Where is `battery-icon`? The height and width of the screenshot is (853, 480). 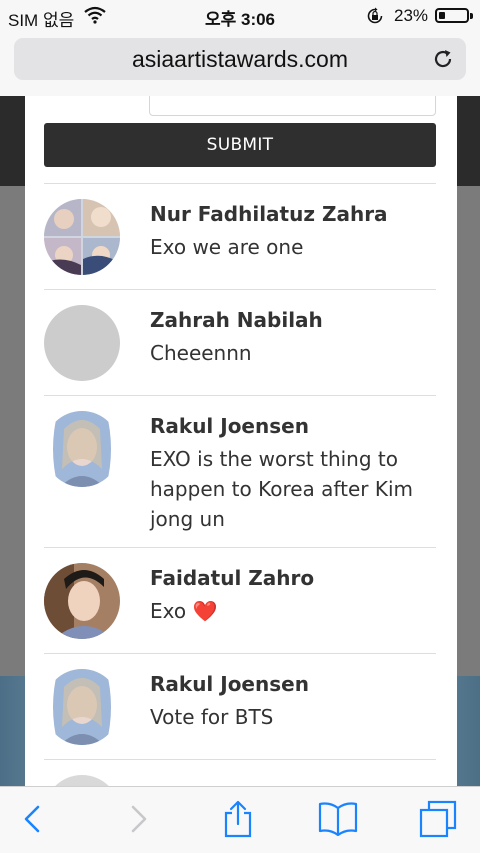
battery-icon is located at coordinates (454, 15).